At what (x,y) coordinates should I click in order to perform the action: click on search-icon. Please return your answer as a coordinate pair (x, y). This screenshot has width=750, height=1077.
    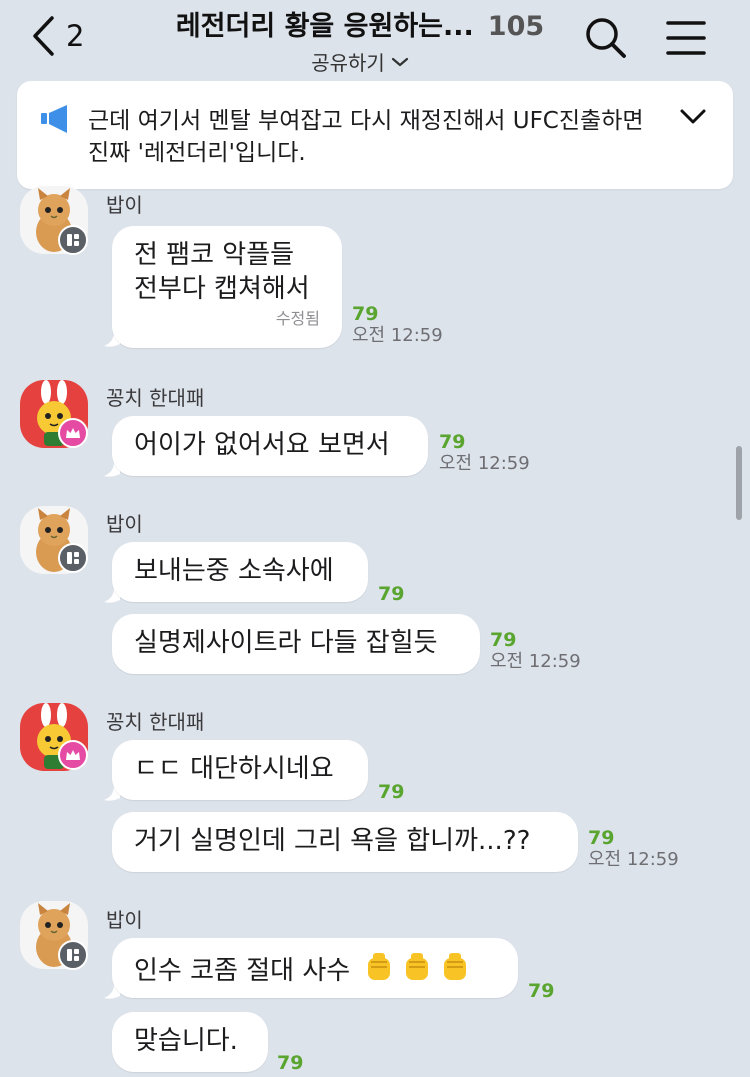
    Looking at the image, I should click on (606, 38).